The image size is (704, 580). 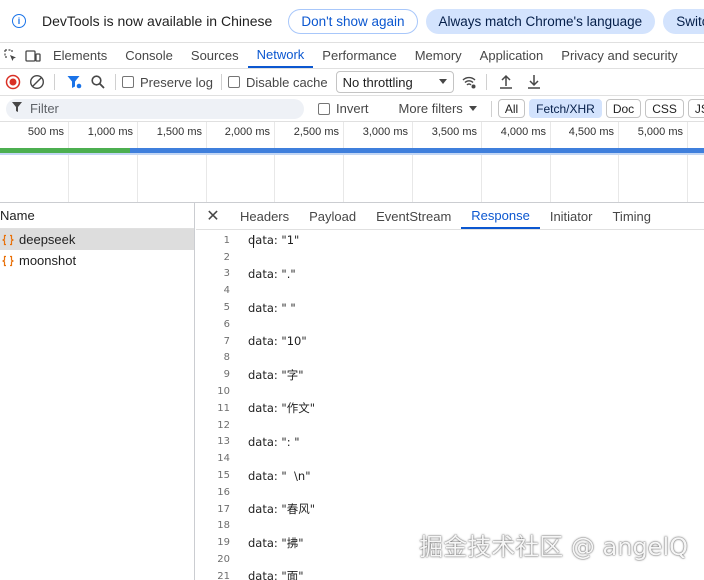 I want to click on record-icon, so click(x=13, y=82).